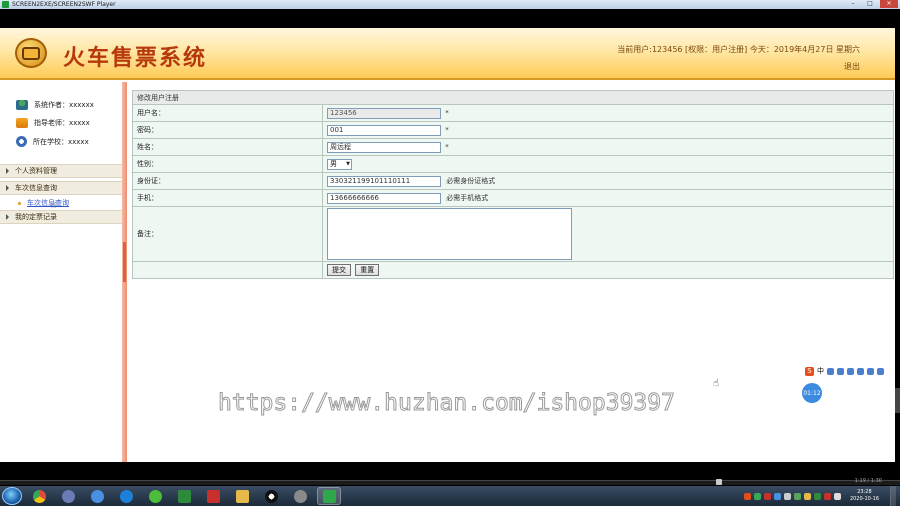 This screenshot has width=900, height=506. I want to click on form-row-remark: 备注：, so click(513, 234).